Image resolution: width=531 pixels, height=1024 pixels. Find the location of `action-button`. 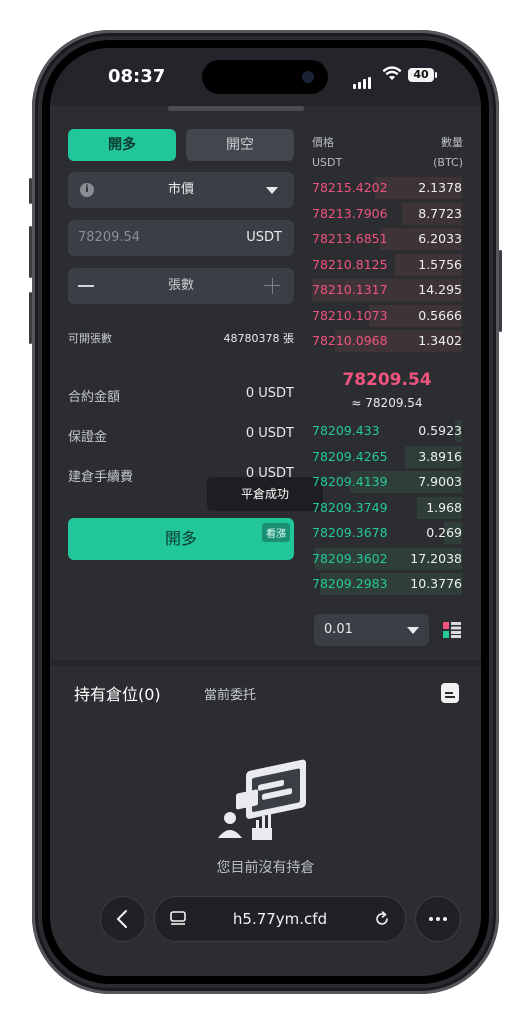

action-button is located at coordinates (30, 191).